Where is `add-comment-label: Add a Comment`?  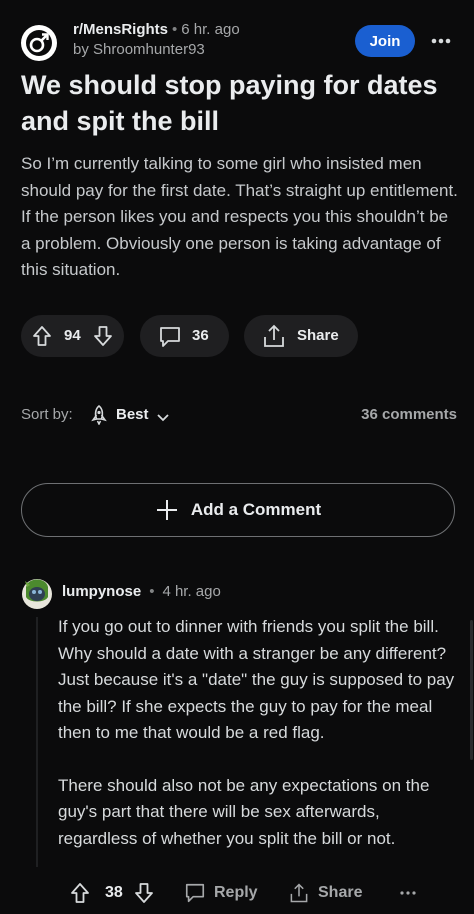 add-comment-label: Add a Comment is located at coordinates (256, 509).